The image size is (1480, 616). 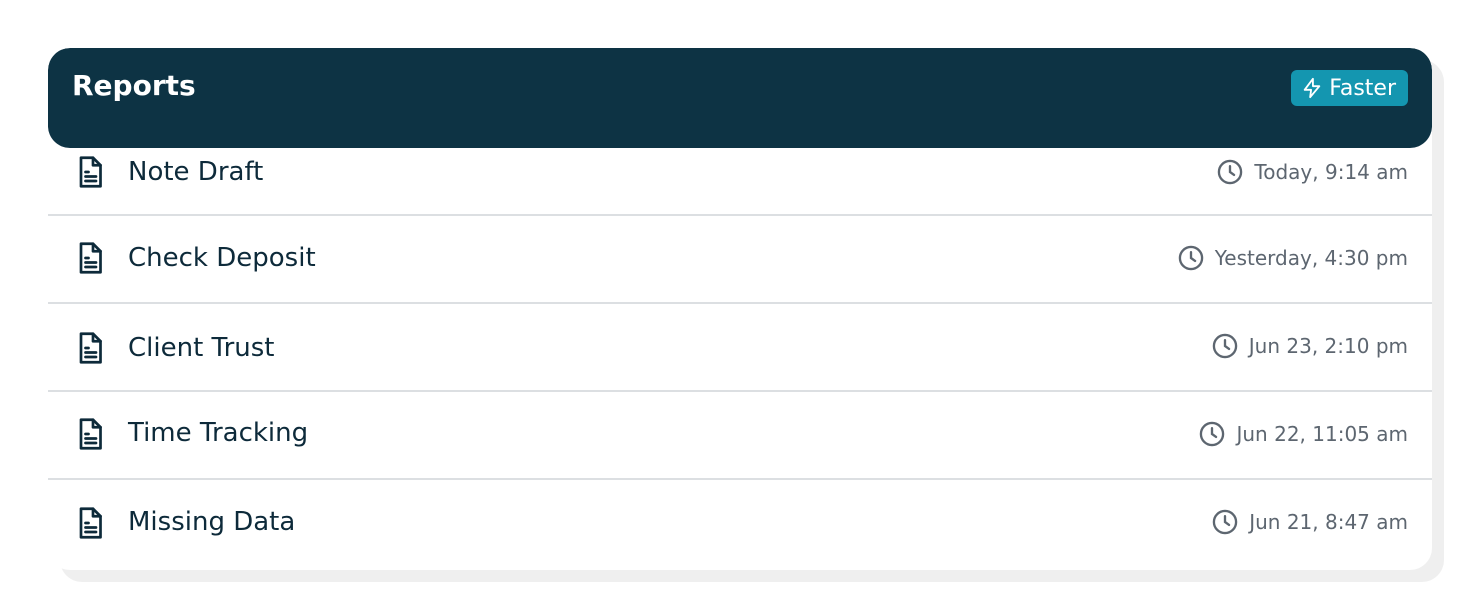 I want to click on lightning-icon, so click(x=1312, y=88).